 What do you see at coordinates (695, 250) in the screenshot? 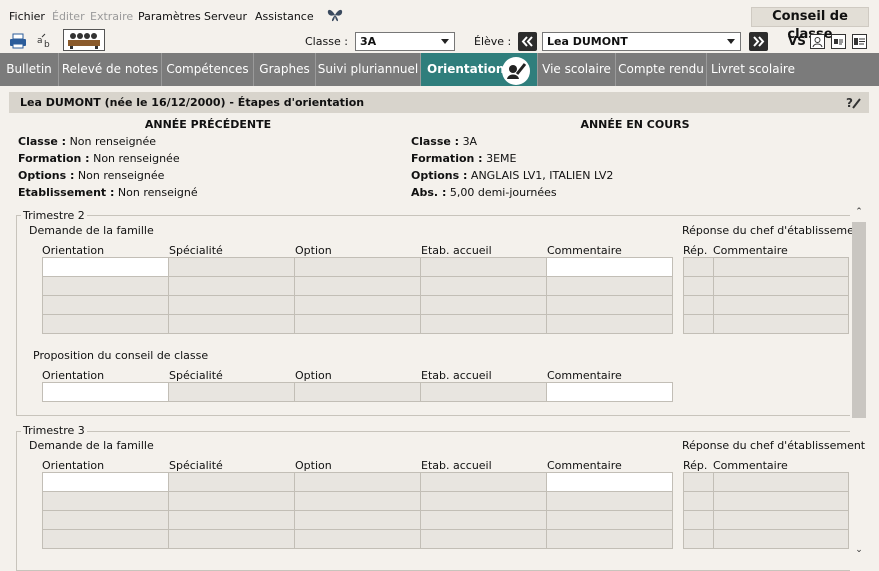
I see `t2-col-rep: Rép.` at bounding box center [695, 250].